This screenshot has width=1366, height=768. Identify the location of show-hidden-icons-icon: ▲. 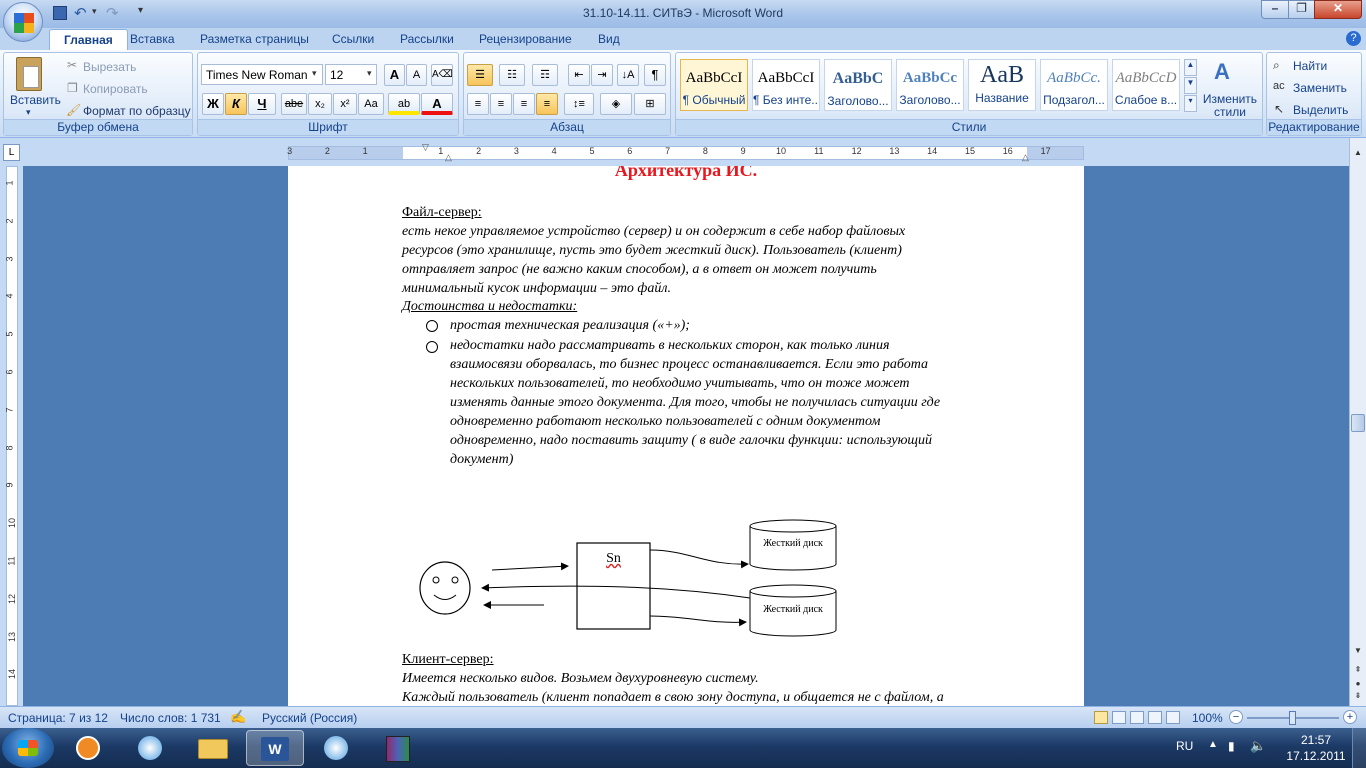
(1213, 744).